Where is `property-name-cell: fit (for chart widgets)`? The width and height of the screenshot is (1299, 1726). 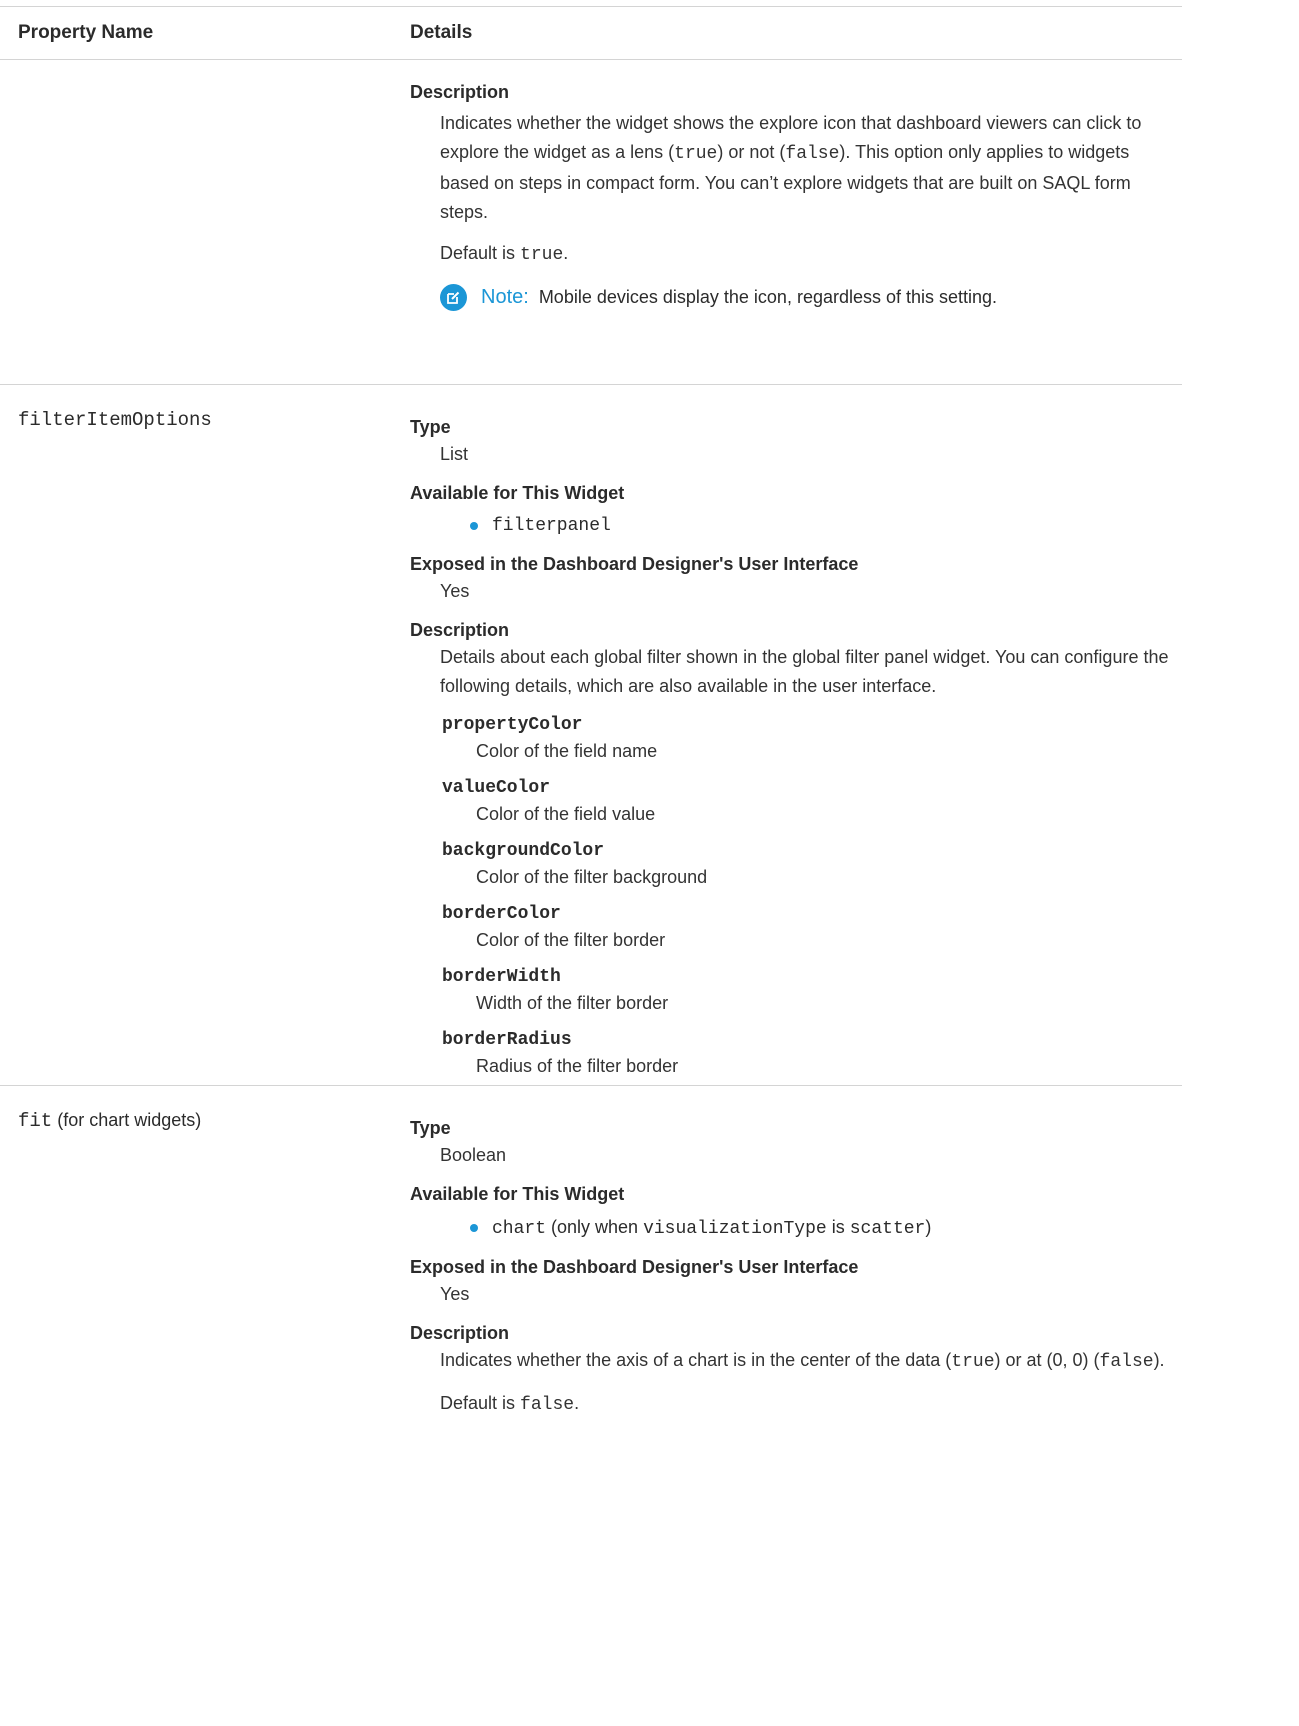 property-name-cell: fit (for chart widgets) is located at coordinates (205, 1406).